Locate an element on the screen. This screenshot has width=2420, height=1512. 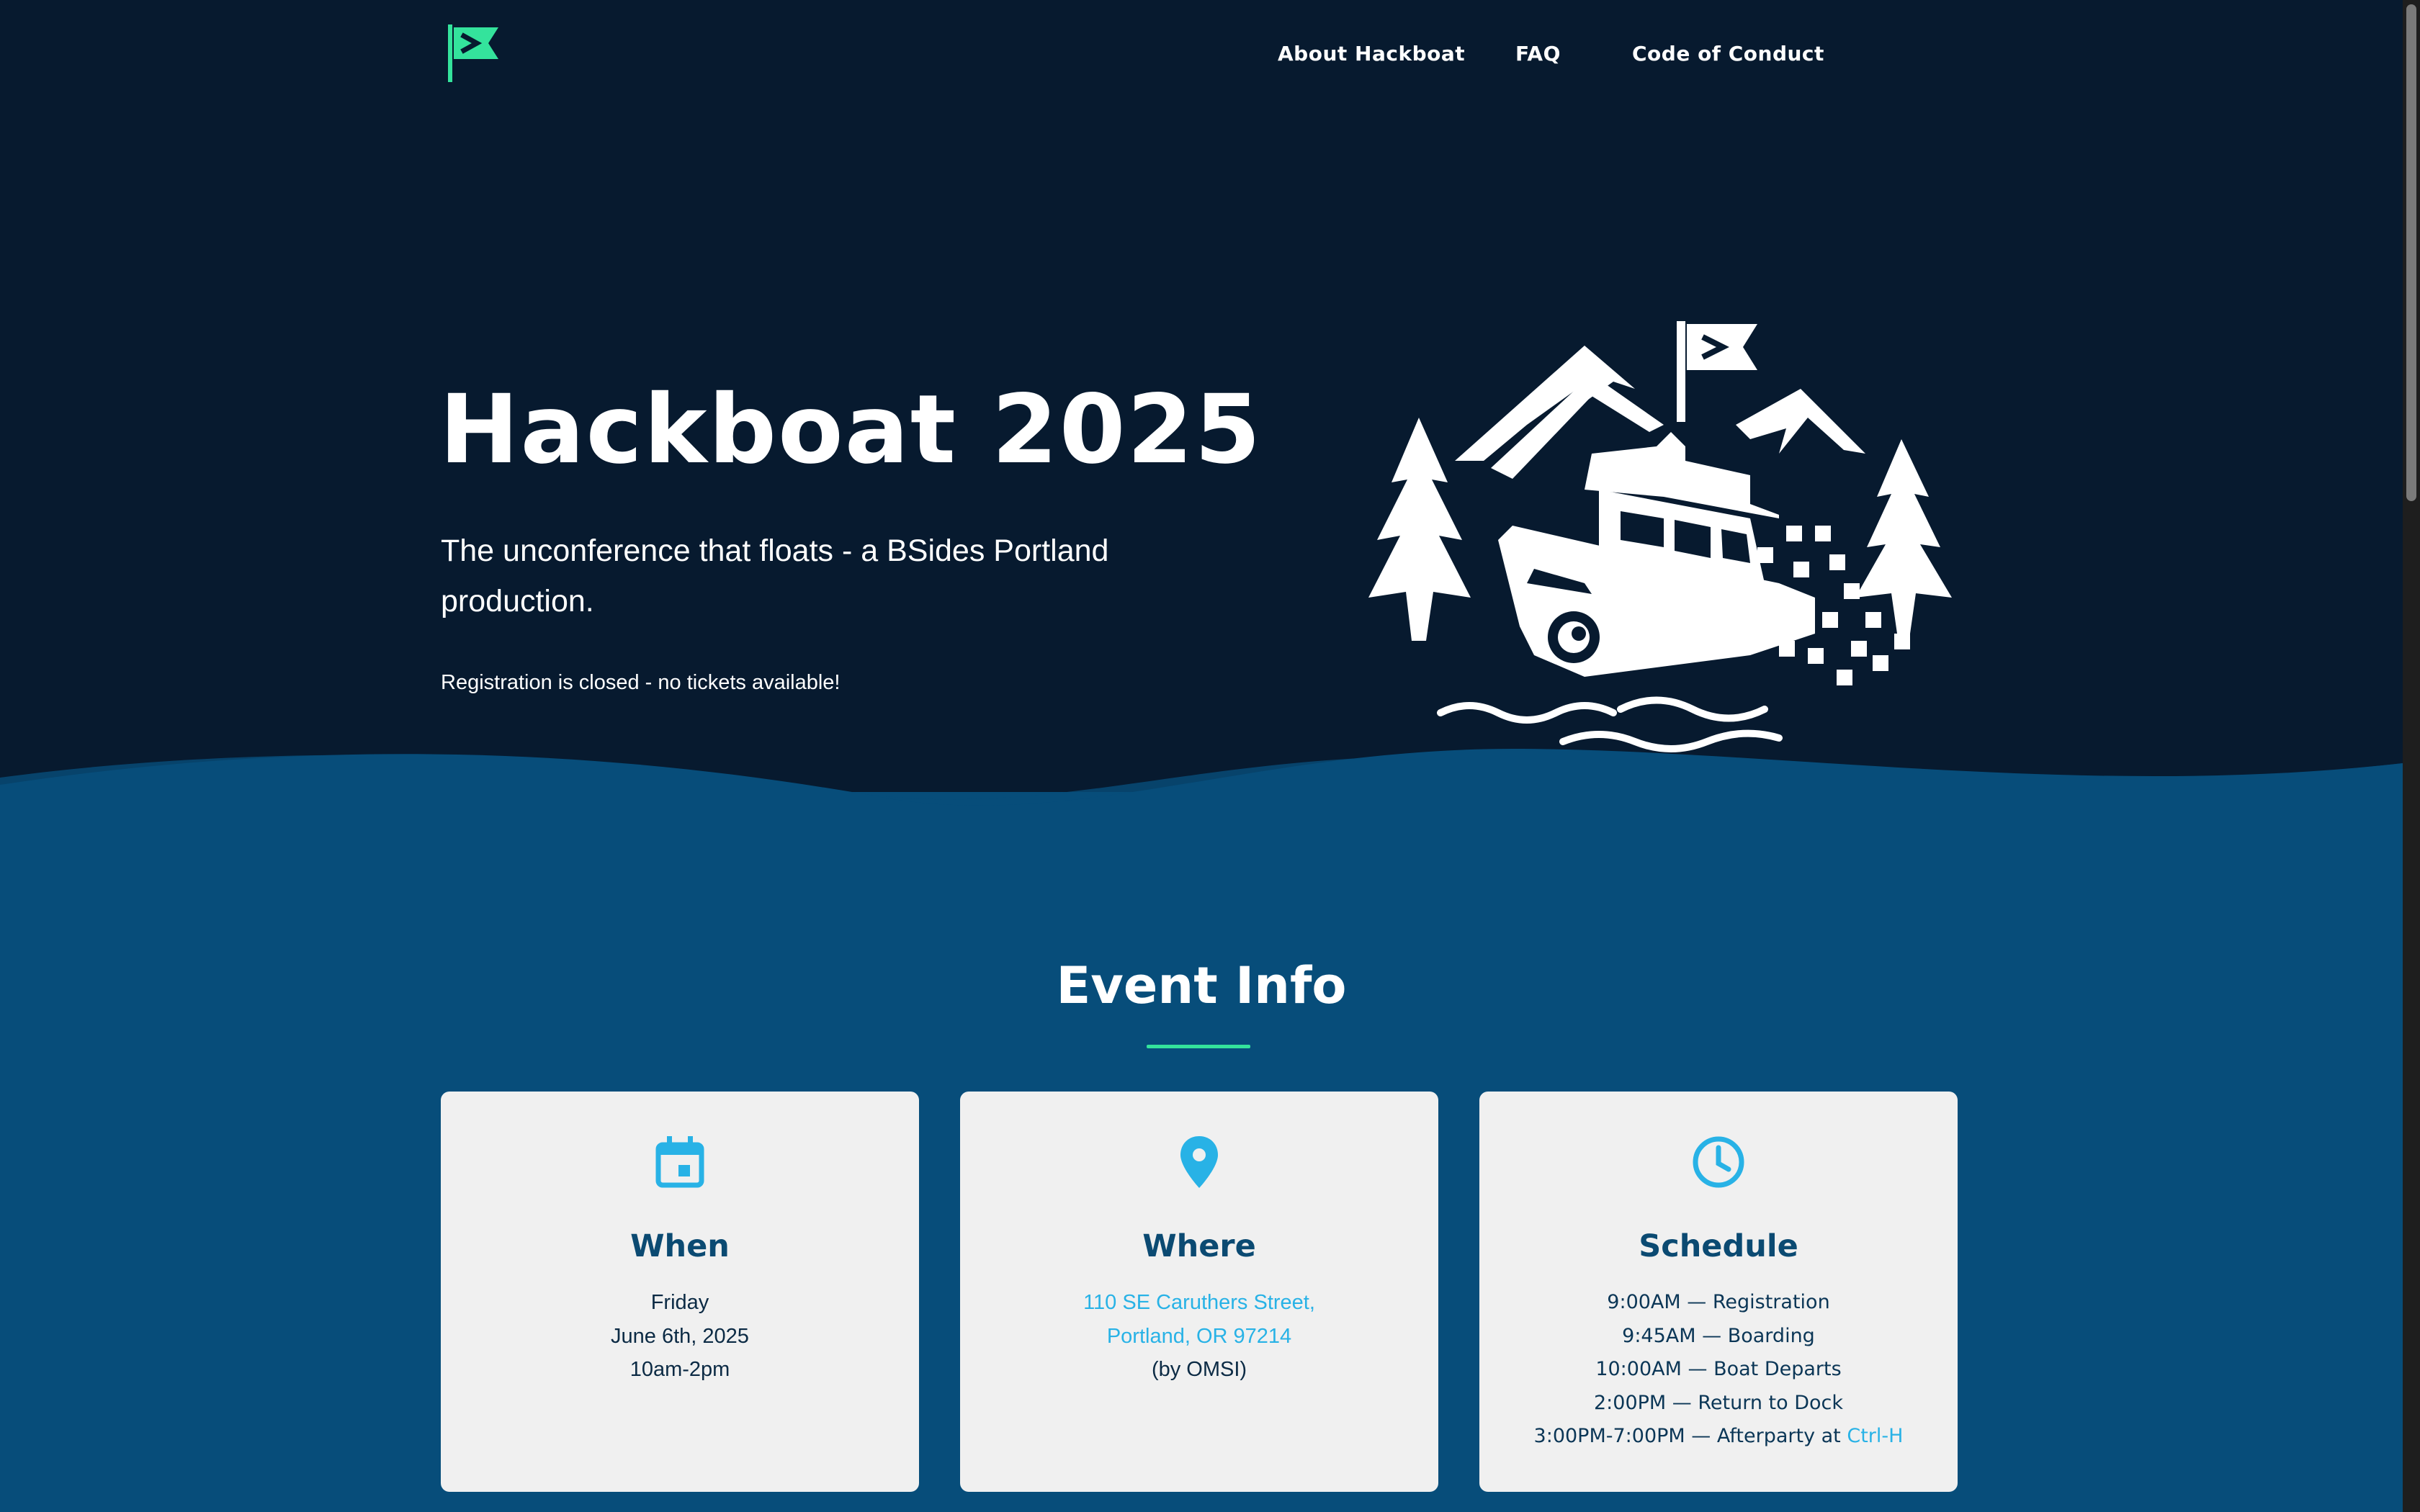
afterparty-text: 3:00PM-7:00PM — Afterparty at is located at coordinates (1690, 1436).